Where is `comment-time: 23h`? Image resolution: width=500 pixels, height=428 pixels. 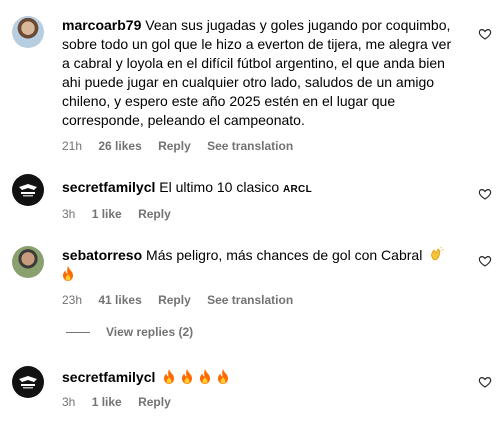
comment-time: 23h is located at coordinates (72, 300).